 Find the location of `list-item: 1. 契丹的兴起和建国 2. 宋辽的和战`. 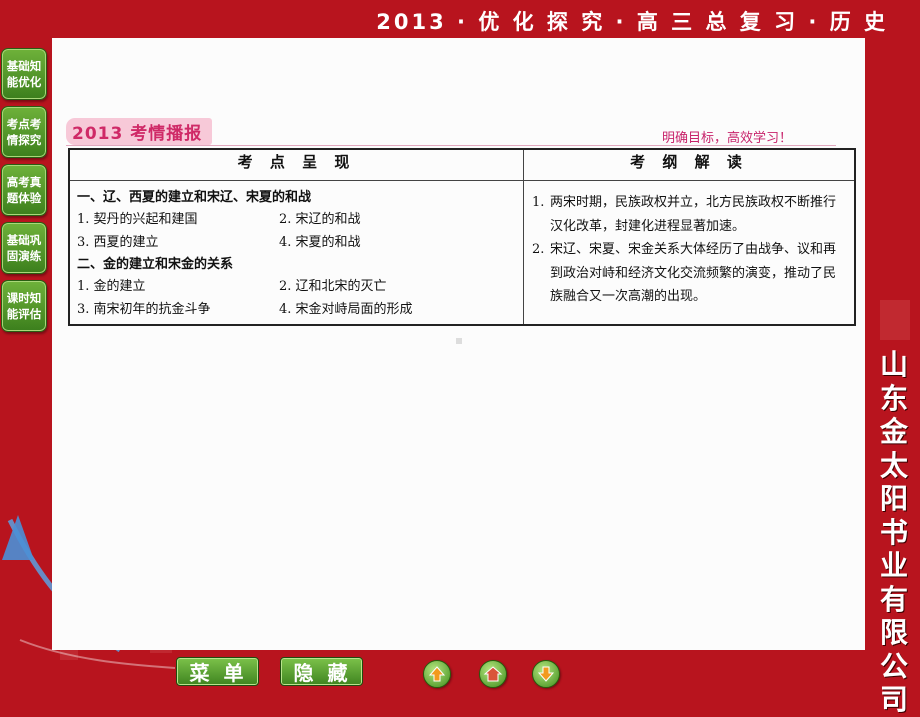

list-item: 1. 契丹的兴起和建国 2. 宋辽的和战 is located at coordinates (297, 220).